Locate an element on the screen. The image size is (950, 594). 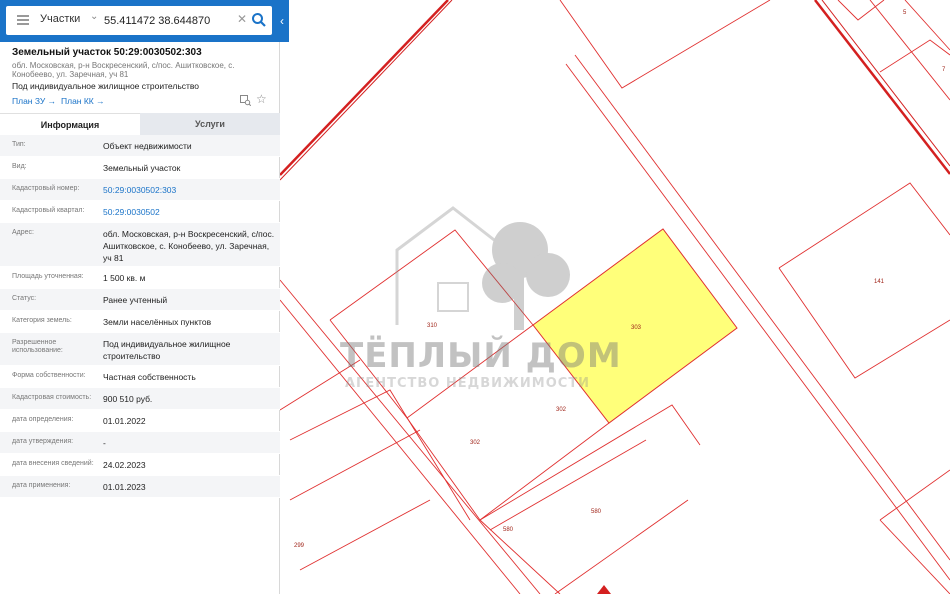
tab-services: Услуги is located at coordinates (210, 124).